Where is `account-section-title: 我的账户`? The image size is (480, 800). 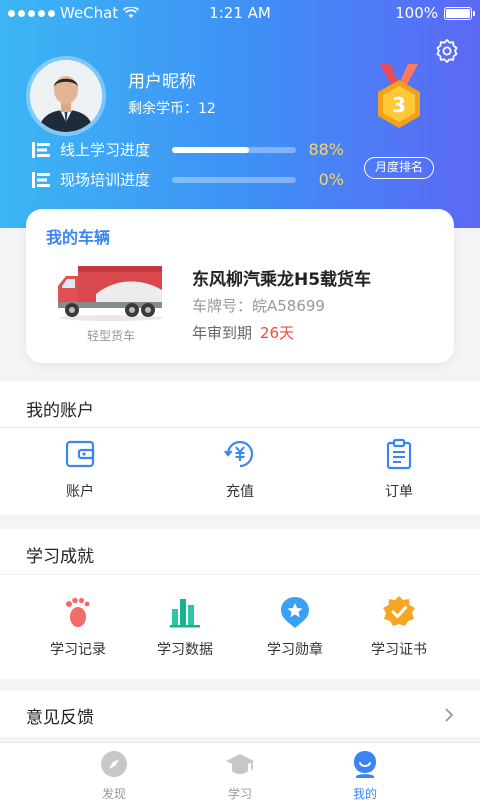
account-section-title: 我的账户 is located at coordinates (60, 411).